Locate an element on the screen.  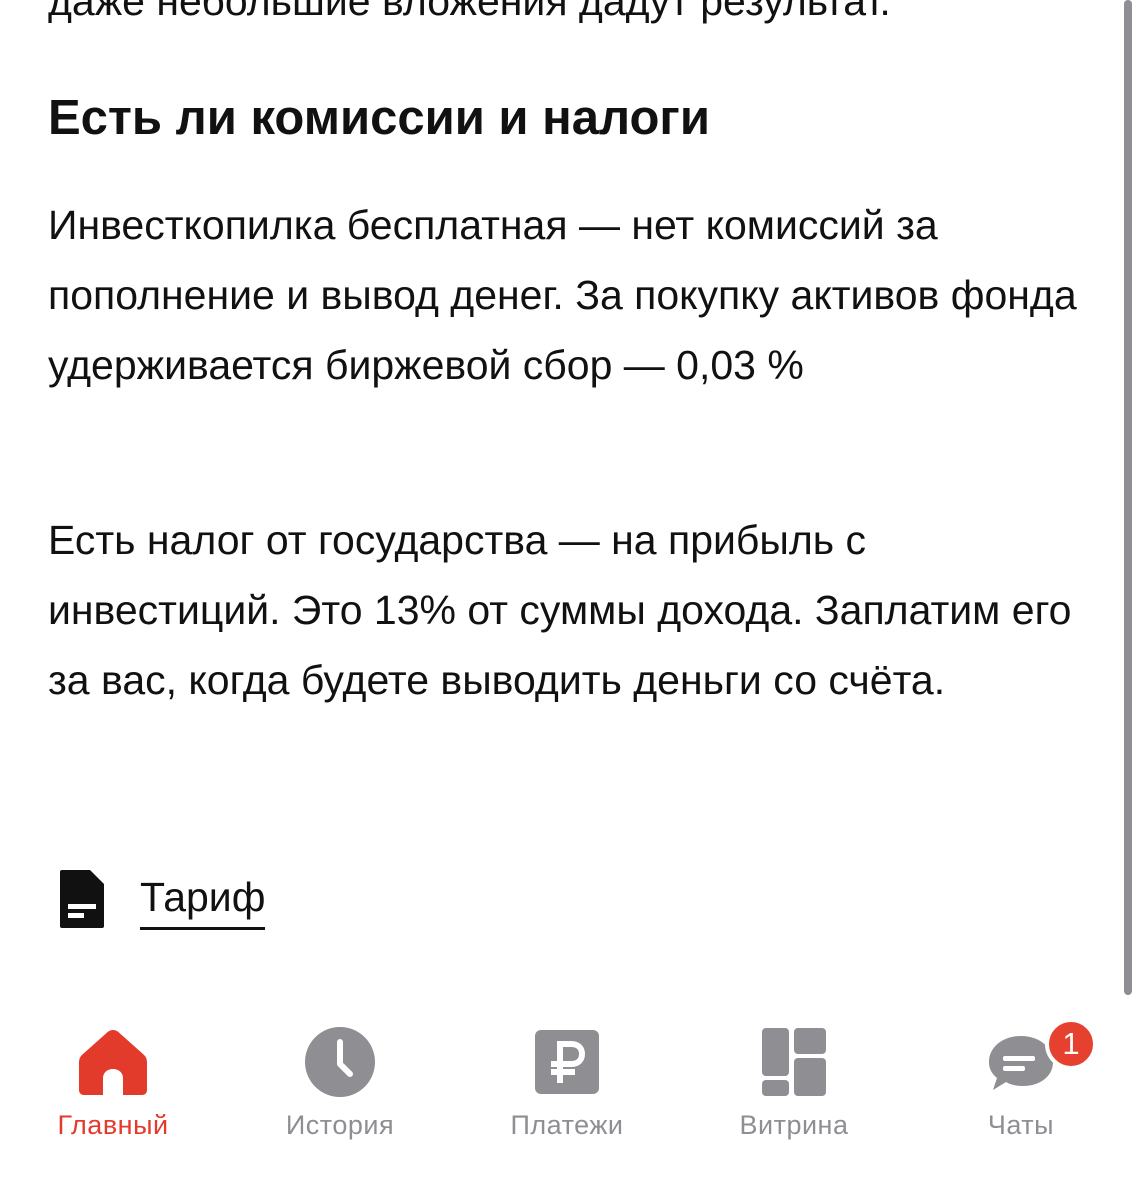
tab-history: История is located at coordinates (340, 1097).